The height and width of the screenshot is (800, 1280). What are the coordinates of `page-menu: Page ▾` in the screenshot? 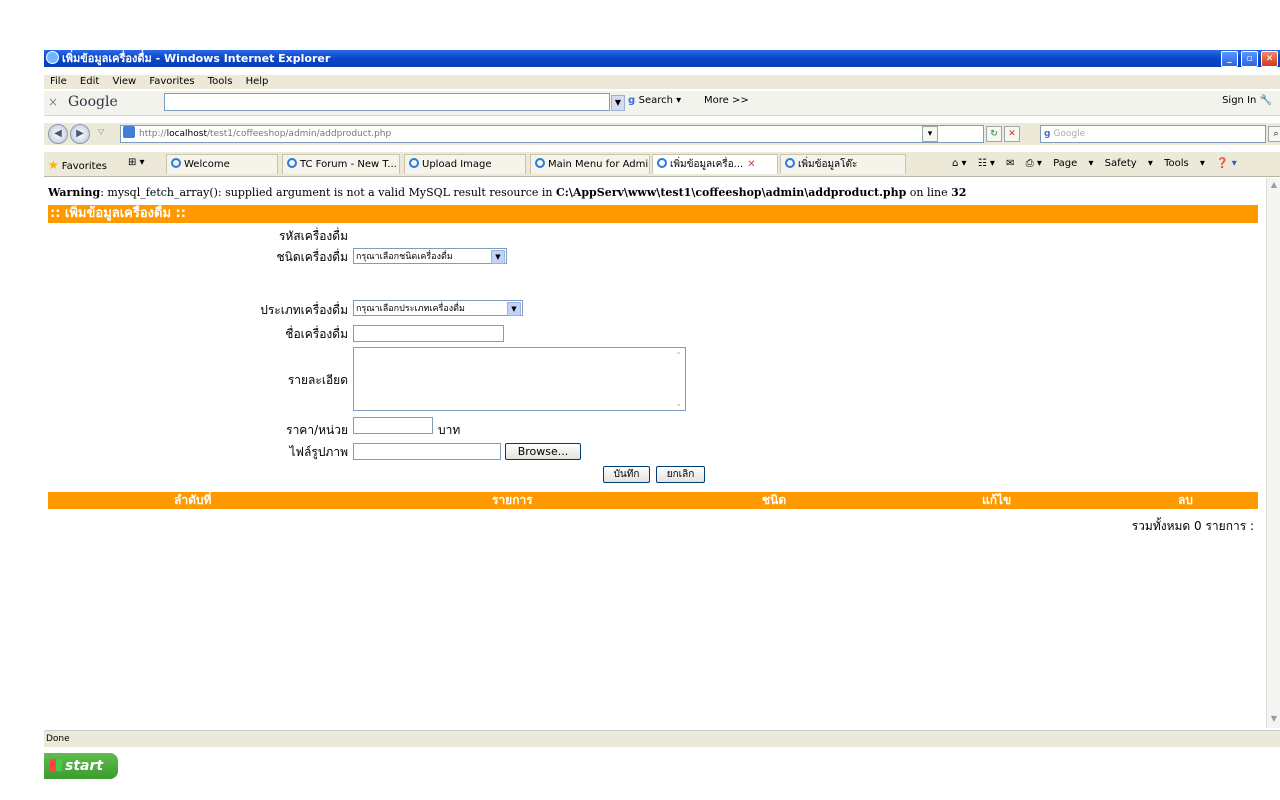 It's located at (1073, 163).